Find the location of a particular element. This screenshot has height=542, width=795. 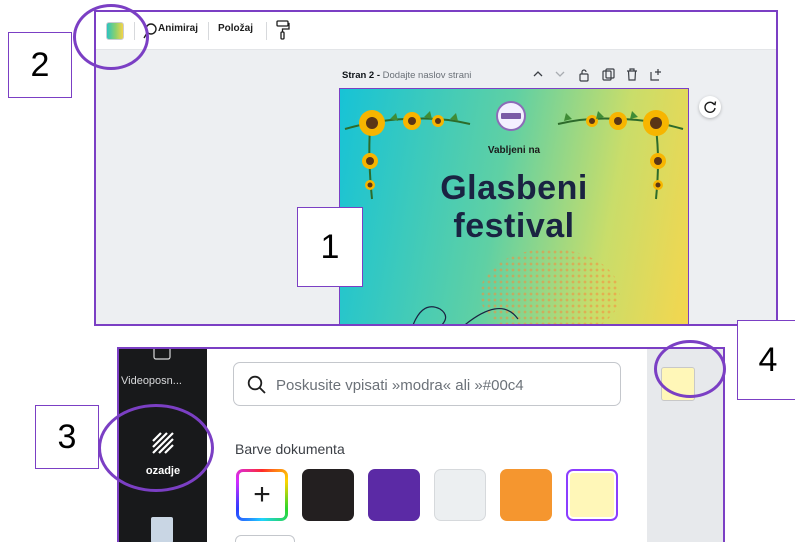

audio-app-icon is located at coordinates (162, 529).